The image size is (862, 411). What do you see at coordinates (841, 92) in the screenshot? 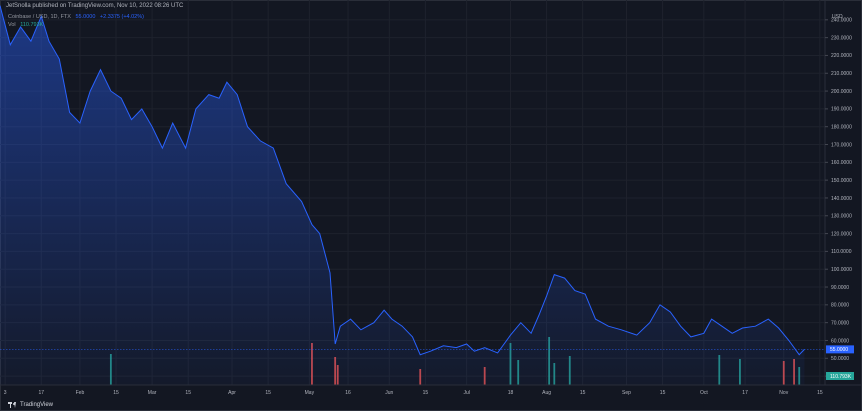
I see `y-tick-label: 200.0000` at bounding box center [841, 92].